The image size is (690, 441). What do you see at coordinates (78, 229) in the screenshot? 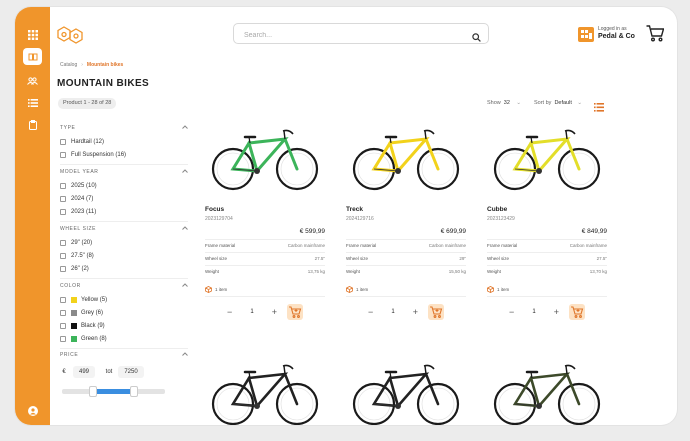
I see `filter-wheel-size-title: WHEEL SIZE` at bounding box center [78, 229].